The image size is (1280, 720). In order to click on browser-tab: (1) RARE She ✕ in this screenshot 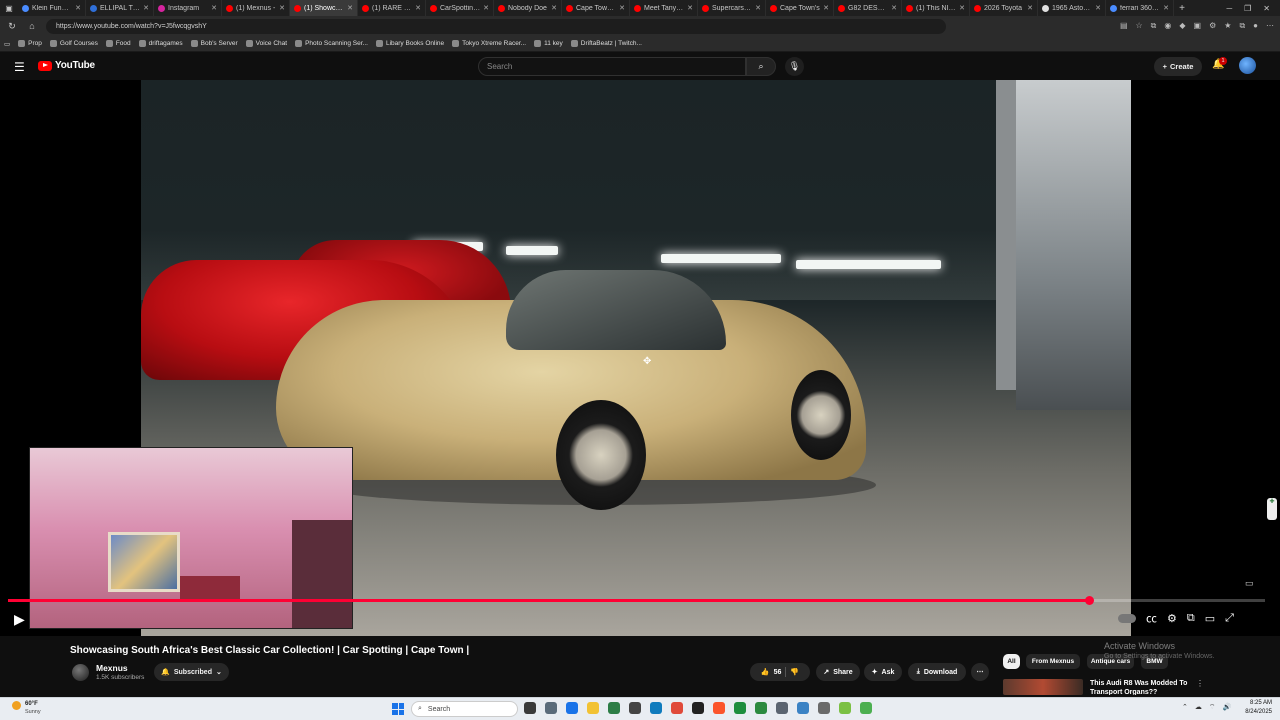, I will do `click(392, 8)`.